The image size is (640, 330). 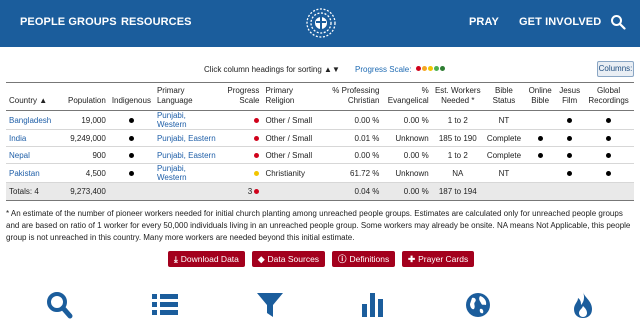 What do you see at coordinates (24, 173) in the screenshot?
I see `country-link: Pakistan` at bounding box center [24, 173].